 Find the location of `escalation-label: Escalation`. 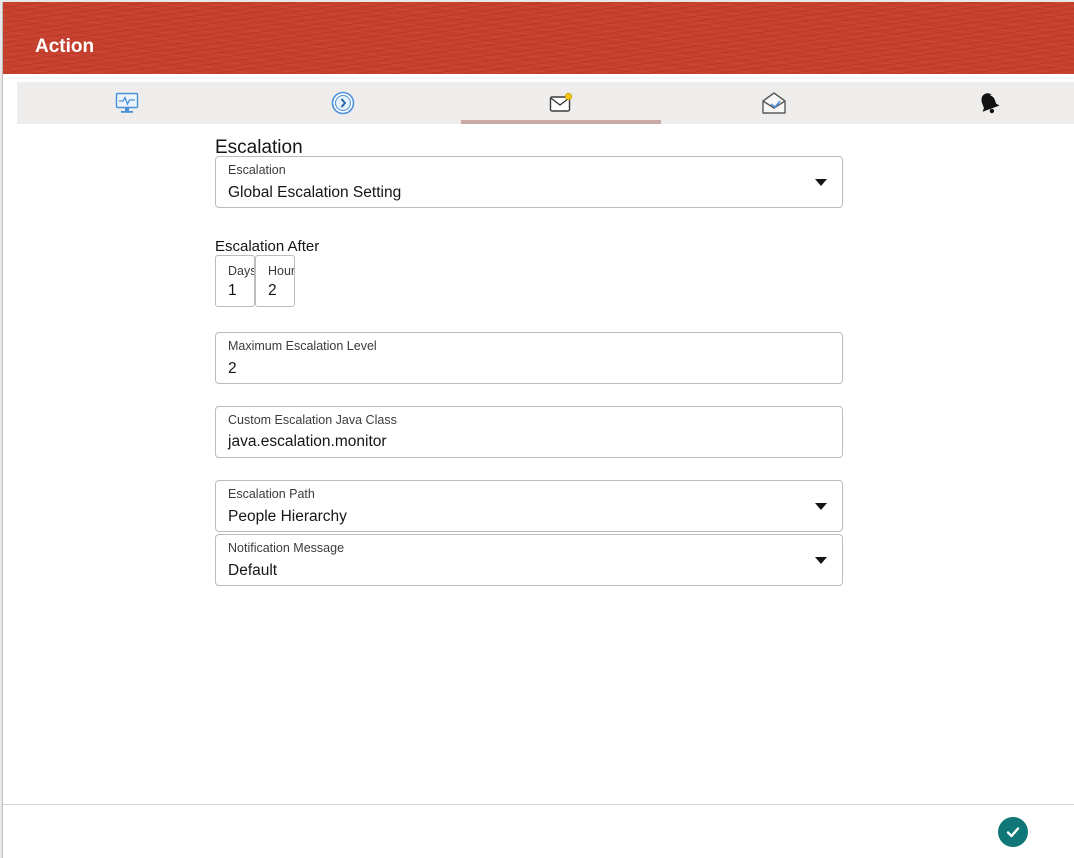

escalation-label: Escalation is located at coordinates (257, 170).